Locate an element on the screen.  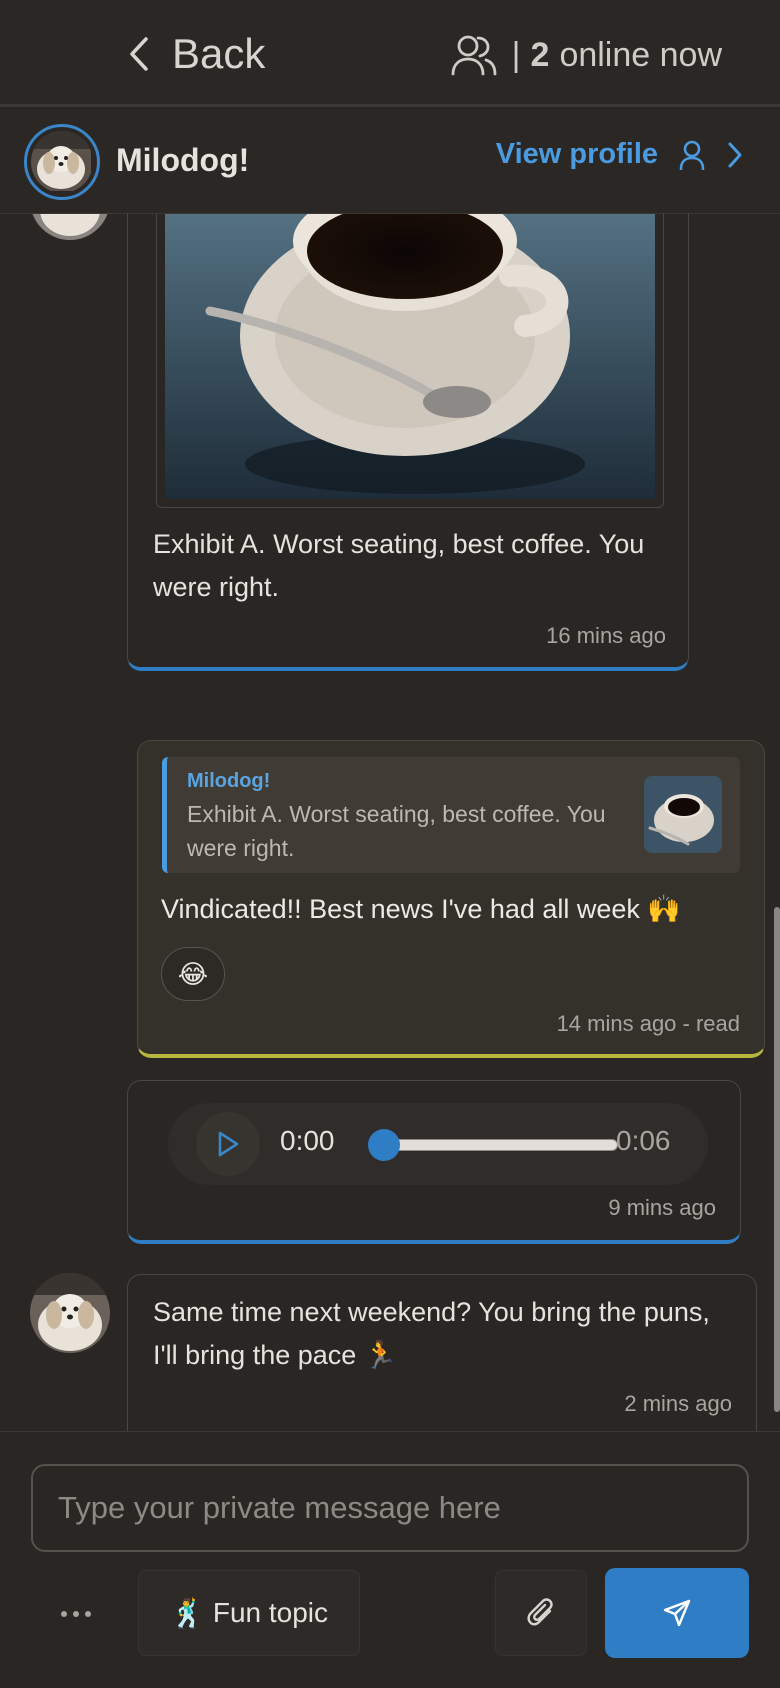
attach-button is located at coordinates (541, 1613).